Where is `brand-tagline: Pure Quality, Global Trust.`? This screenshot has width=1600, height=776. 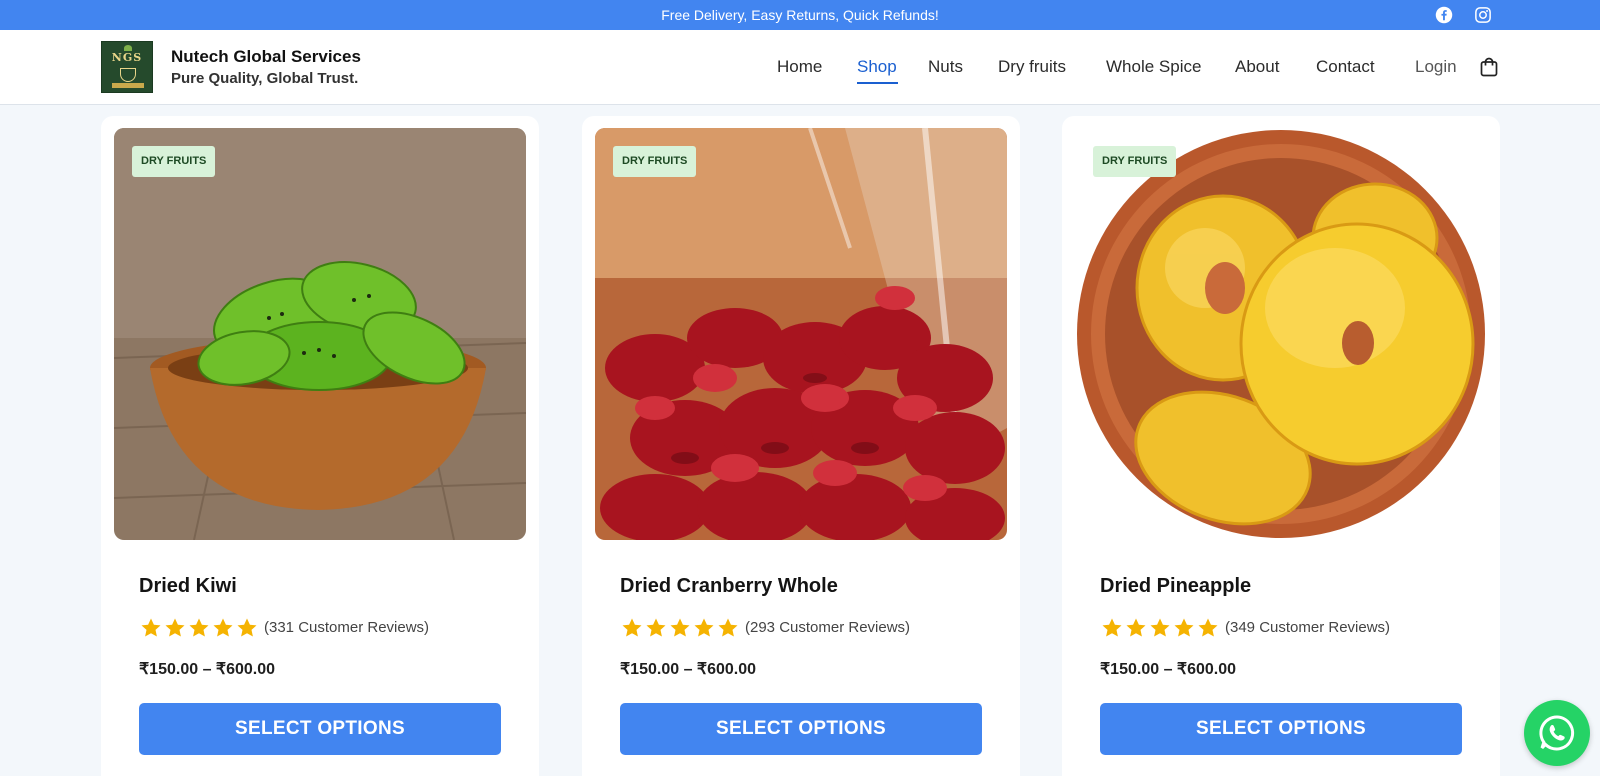
brand-tagline: Pure Quality, Global Trust. is located at coordinates (265, 78).